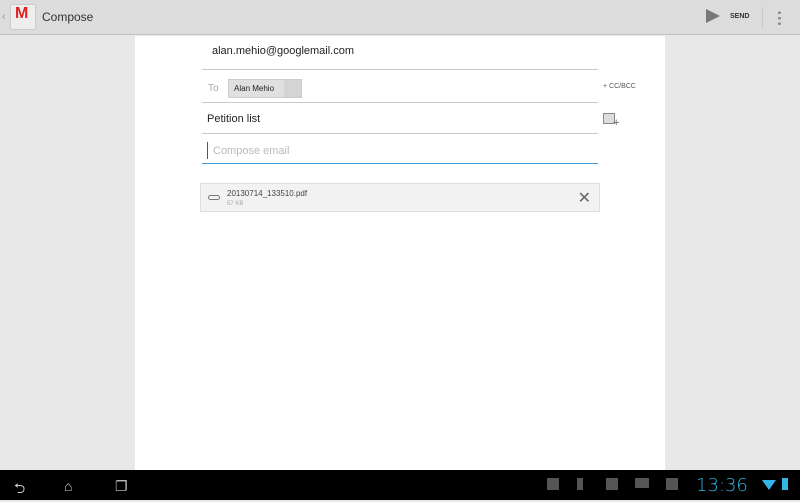 Image resolution: width=800 pixels, height=502 pixels. Describe the element at coordinates (400, 197) in the screenshot. I see `attachment-item: 20130714_133510.pdf 57 KB ✕` at that location.